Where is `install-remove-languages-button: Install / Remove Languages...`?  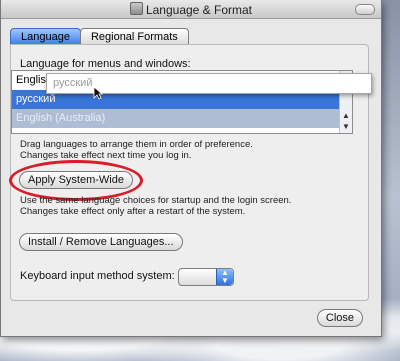 install-remove-languages-button: Install / Remove Languages... is located at coordinates (101, 242).